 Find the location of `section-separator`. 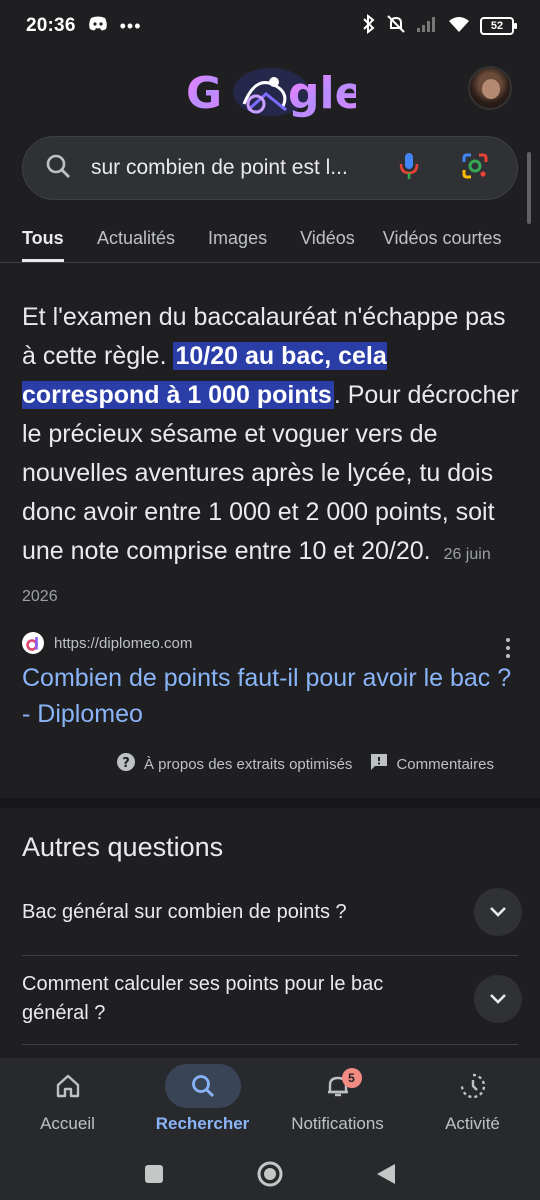

section-separator is located at coordinates (270, 803).